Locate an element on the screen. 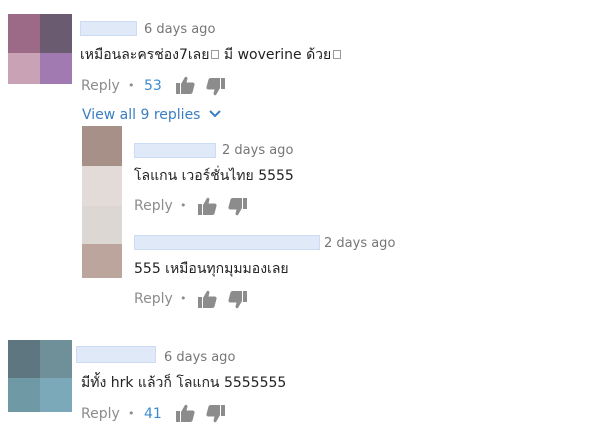 This screenshot has width=590, height=433. comment-text-part: เหมือนละครช่อง7เลย is located at coordinates (145, 55).